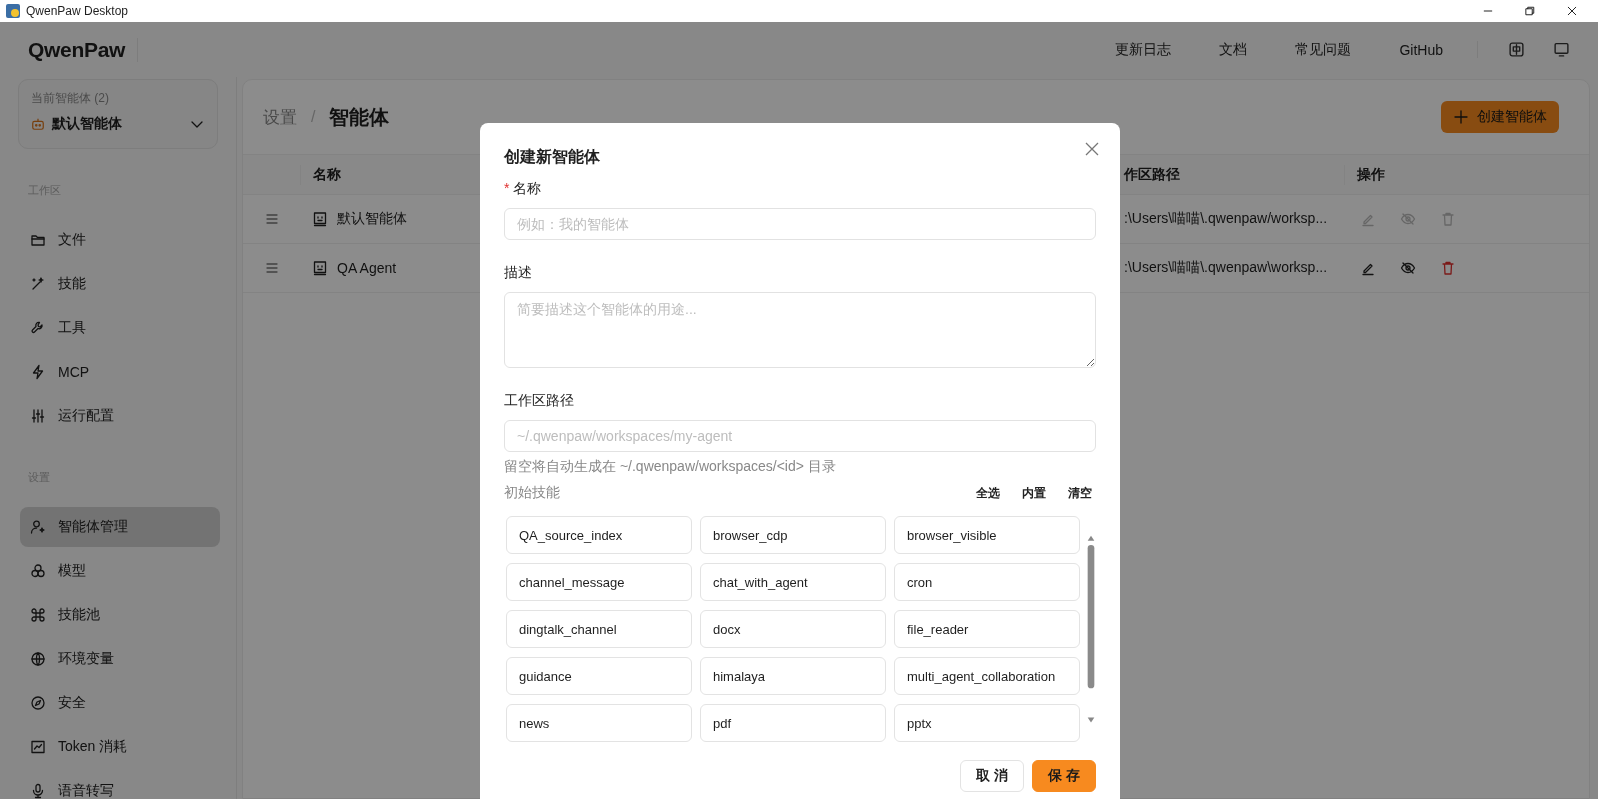 This screenshot has height=799, width=1598. Describe the element at coordinates (987, 535) in the screenshot. I see `skill-option: browser_visible` at that location.